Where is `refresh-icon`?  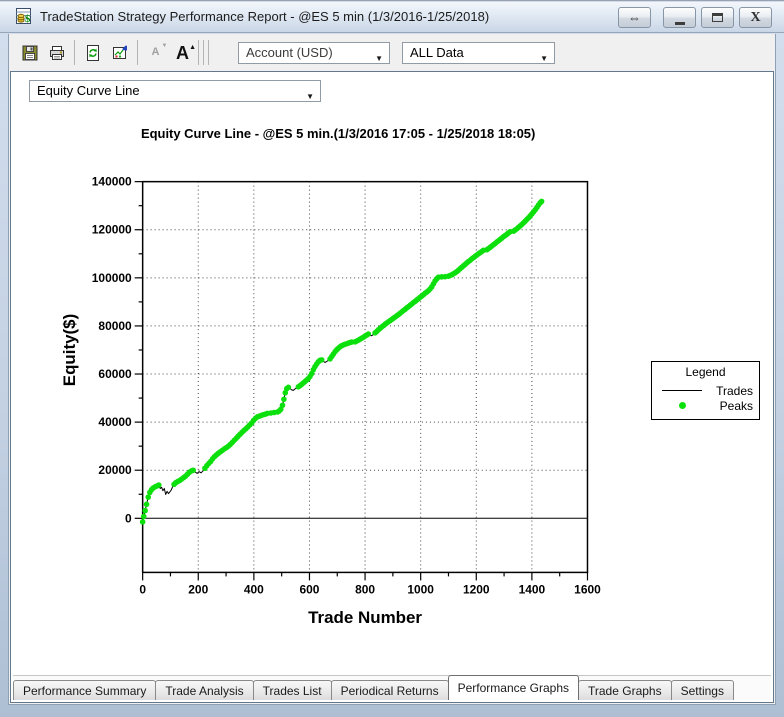 refresh-icon is located at coordinates (92, 52).